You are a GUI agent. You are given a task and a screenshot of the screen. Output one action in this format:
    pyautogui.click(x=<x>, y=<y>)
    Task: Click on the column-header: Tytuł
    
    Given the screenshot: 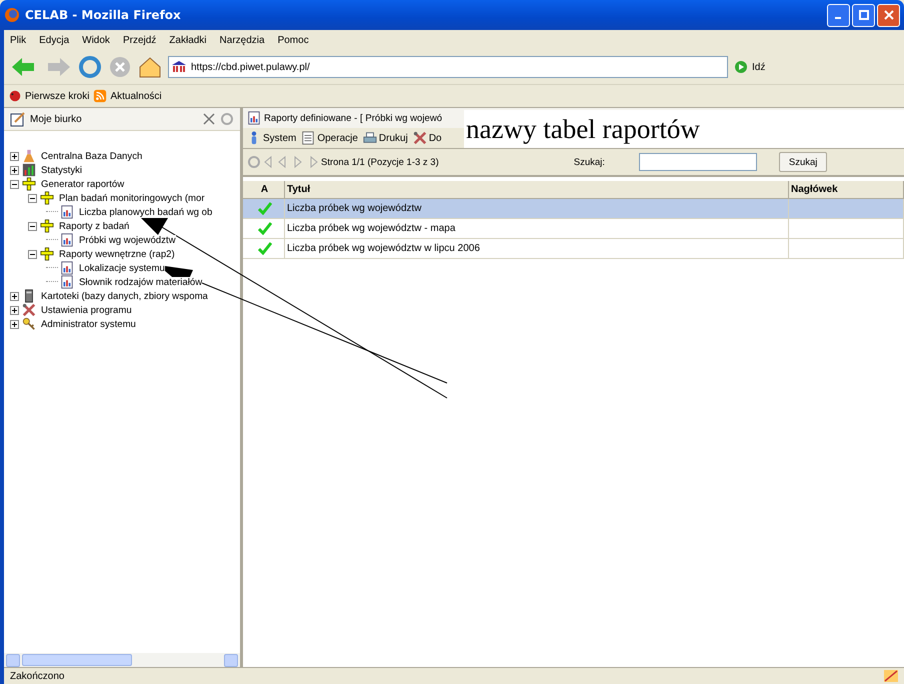 What is the action you would take?
    pyautogui.click(x=537, y=190)
    